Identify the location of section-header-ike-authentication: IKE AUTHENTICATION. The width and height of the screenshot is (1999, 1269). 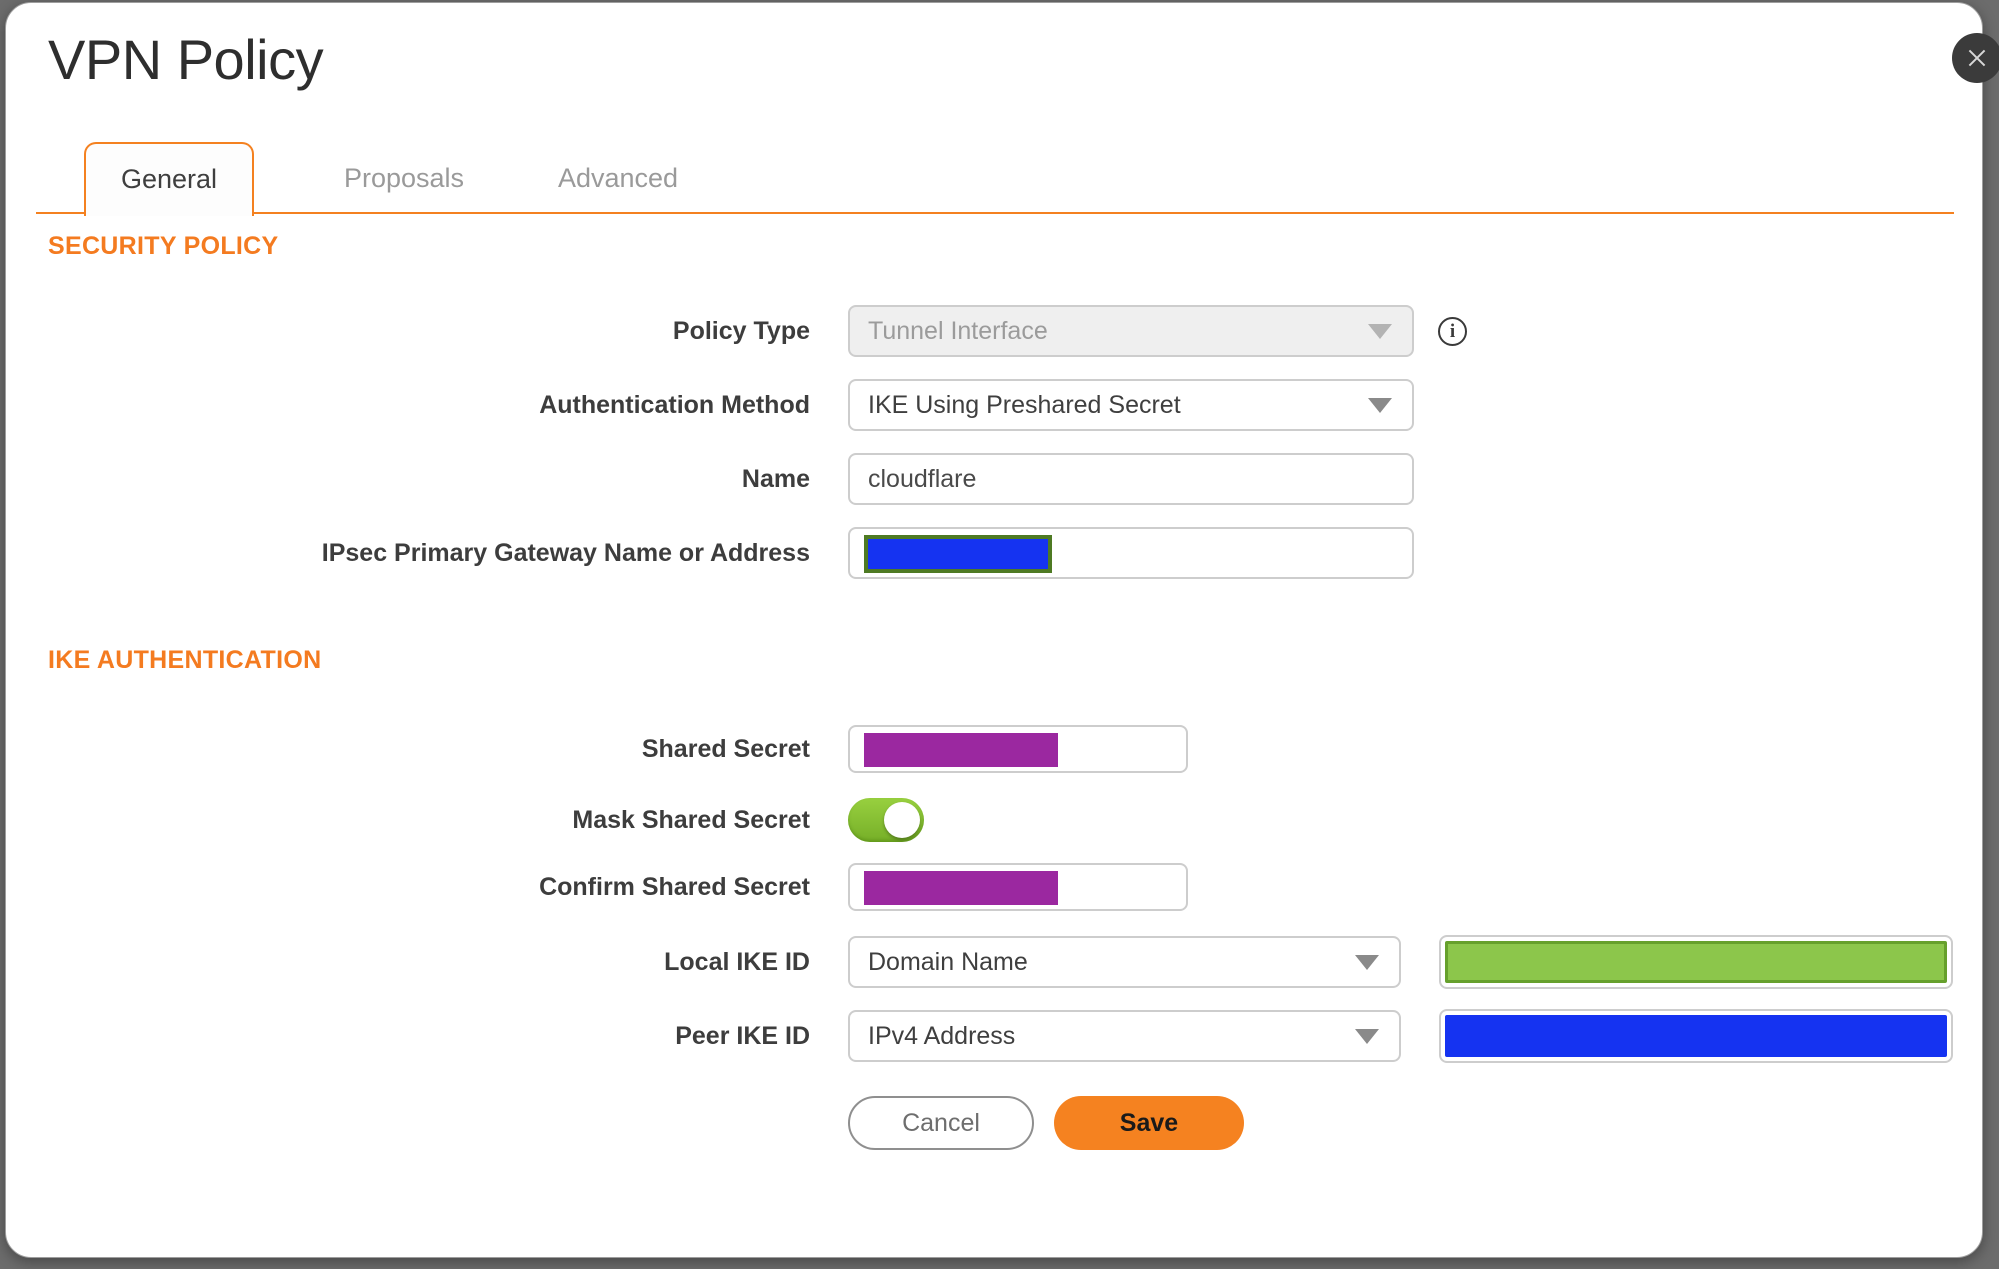
(185, 660).